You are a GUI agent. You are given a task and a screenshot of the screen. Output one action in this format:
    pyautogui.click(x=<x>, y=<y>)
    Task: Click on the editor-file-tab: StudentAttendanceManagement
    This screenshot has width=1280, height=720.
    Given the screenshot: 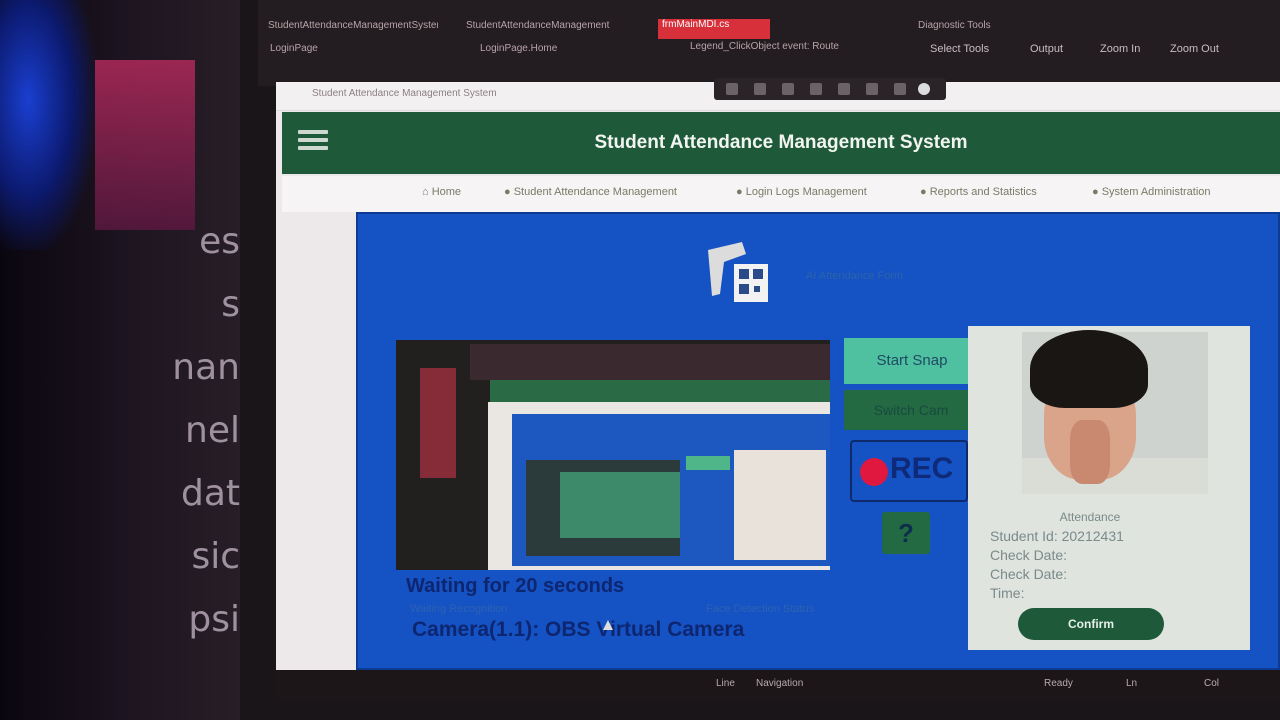 What is the action you would take?
    pyautogui.click(x=546, y=30)
    